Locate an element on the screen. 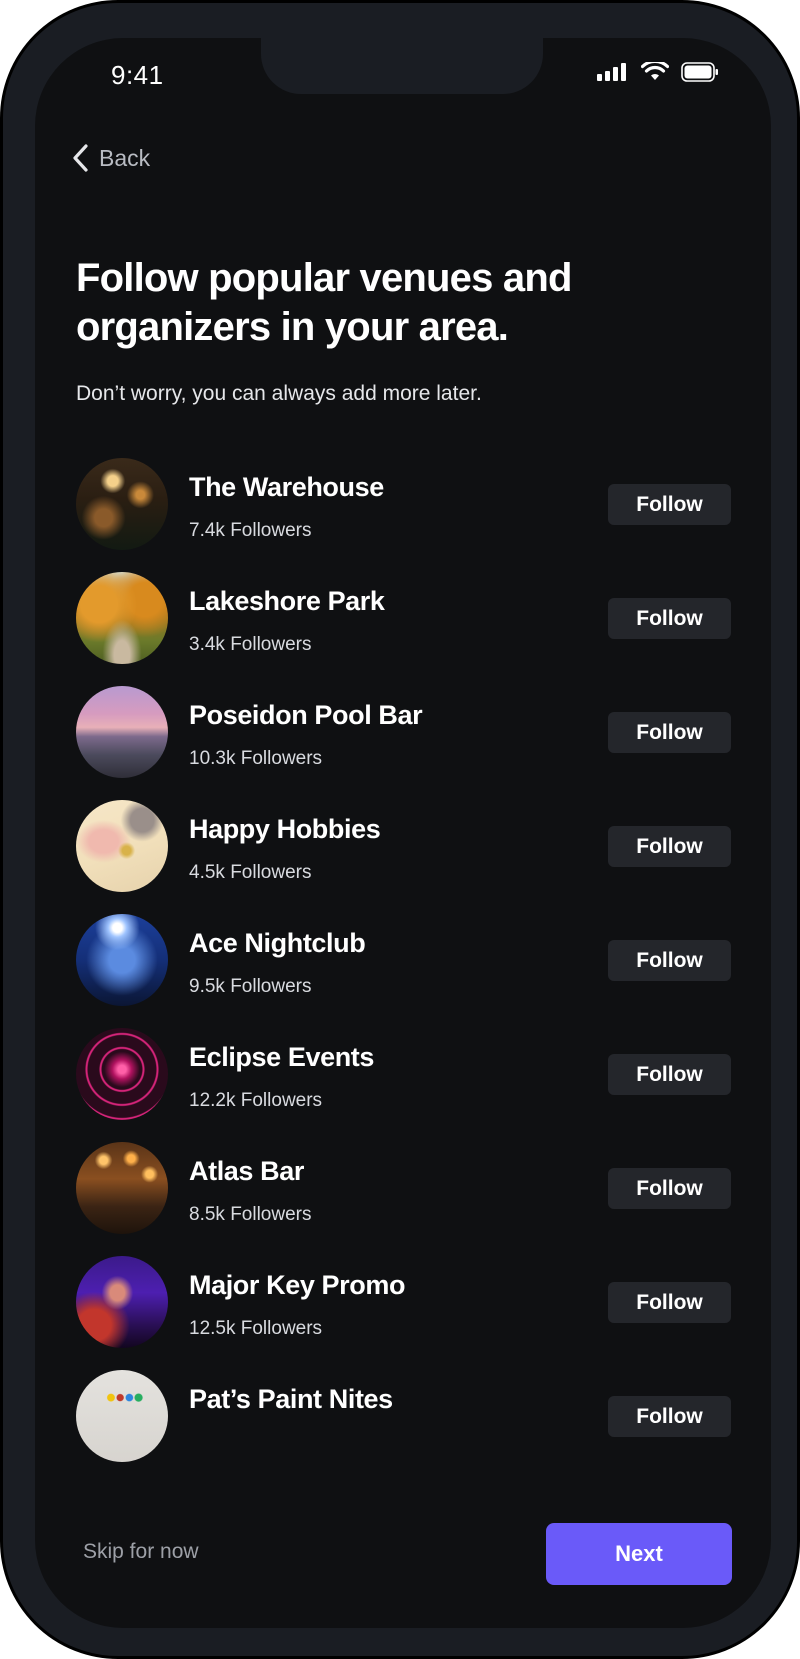 This screenshot has width=800, height=1659. organizer-name: Pat’s Paint Nites is located at coordinates (291, 1399).